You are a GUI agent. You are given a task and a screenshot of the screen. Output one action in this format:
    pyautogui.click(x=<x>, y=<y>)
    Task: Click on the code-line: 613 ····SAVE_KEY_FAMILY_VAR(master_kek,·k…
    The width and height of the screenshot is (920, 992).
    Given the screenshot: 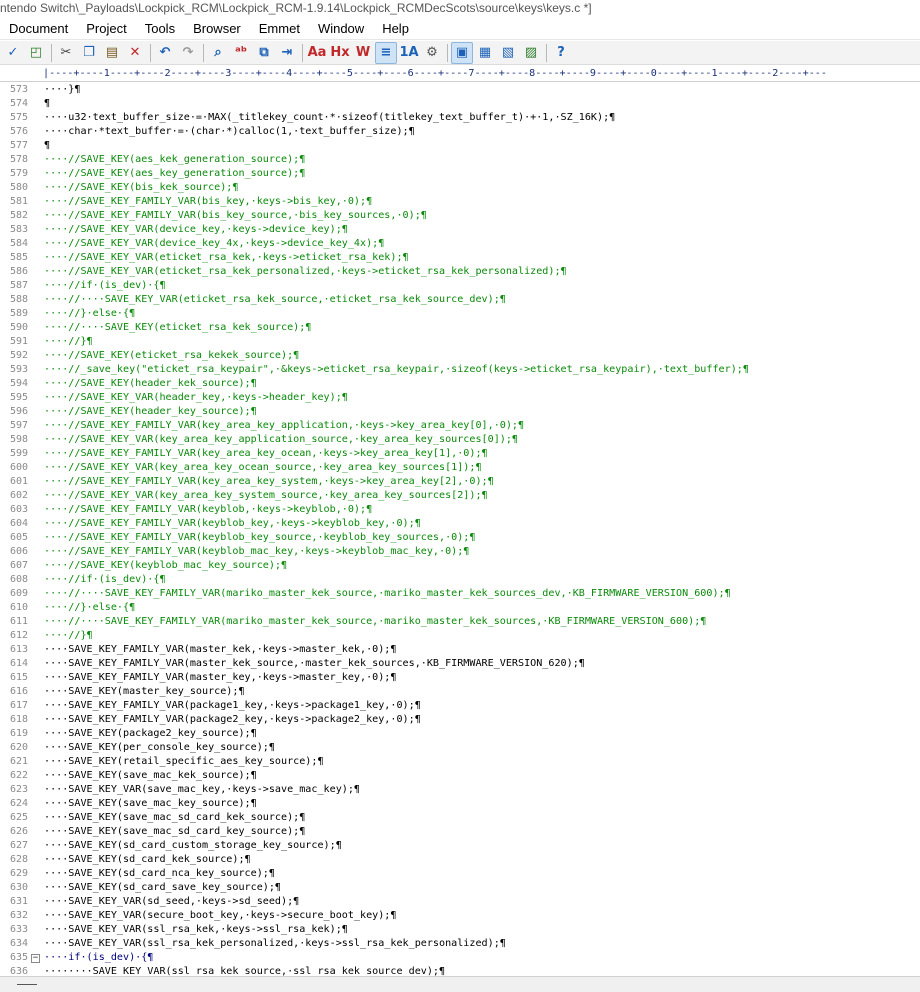 What is the action you would take?
    pyautogui.click(x=460, y=650)
    